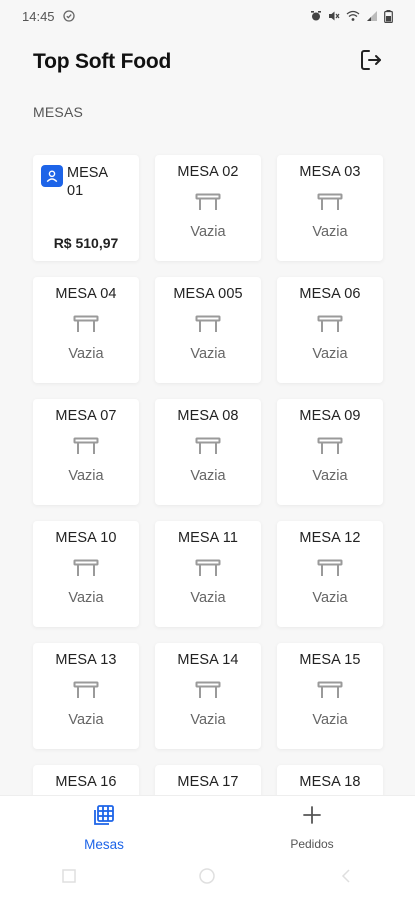 This screenshot has width=415, height=900. What do you see at coordinates (372, 16) in the screenshot?
I see `signal-icon` at bounding box center [372, 16].